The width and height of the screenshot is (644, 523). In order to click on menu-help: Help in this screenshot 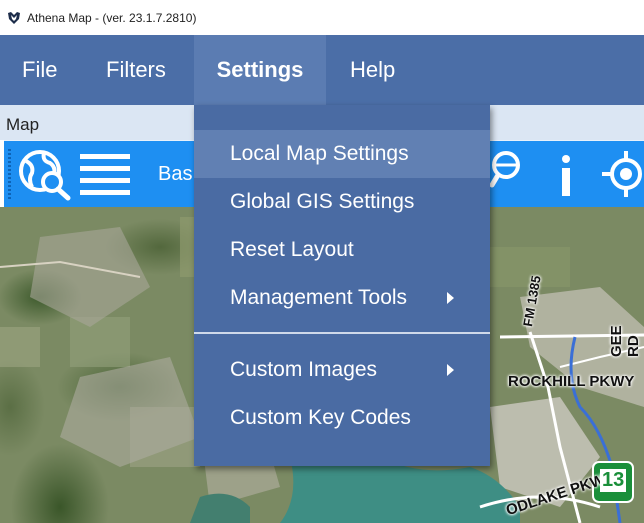, I will do `click(372, 70)`.